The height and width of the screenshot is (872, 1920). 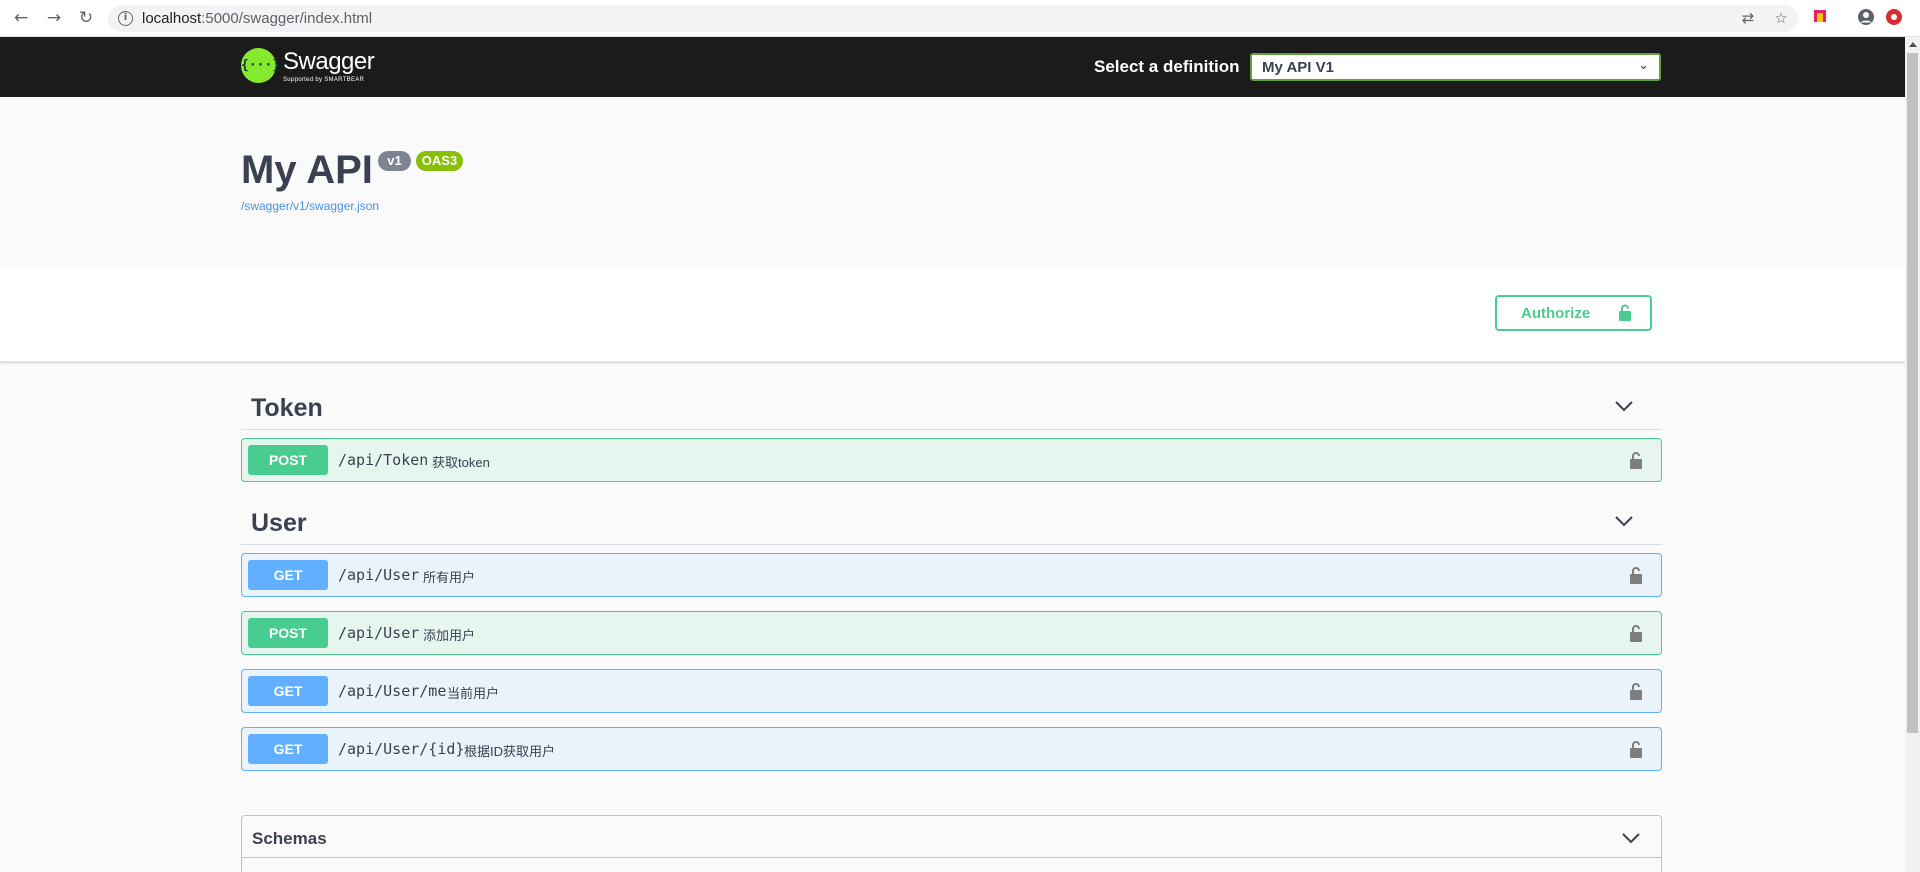 I want to click on reload-icon: ↻, so click(x=86, y=18).